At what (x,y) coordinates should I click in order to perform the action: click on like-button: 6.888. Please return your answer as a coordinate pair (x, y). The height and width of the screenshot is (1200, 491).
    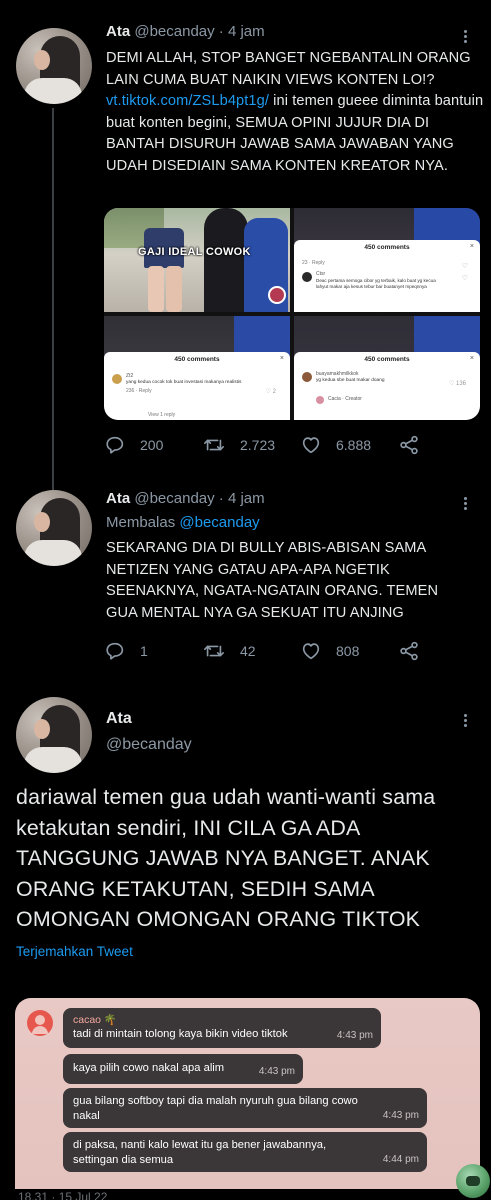
    Looking at the image, I should click on (335, 445).